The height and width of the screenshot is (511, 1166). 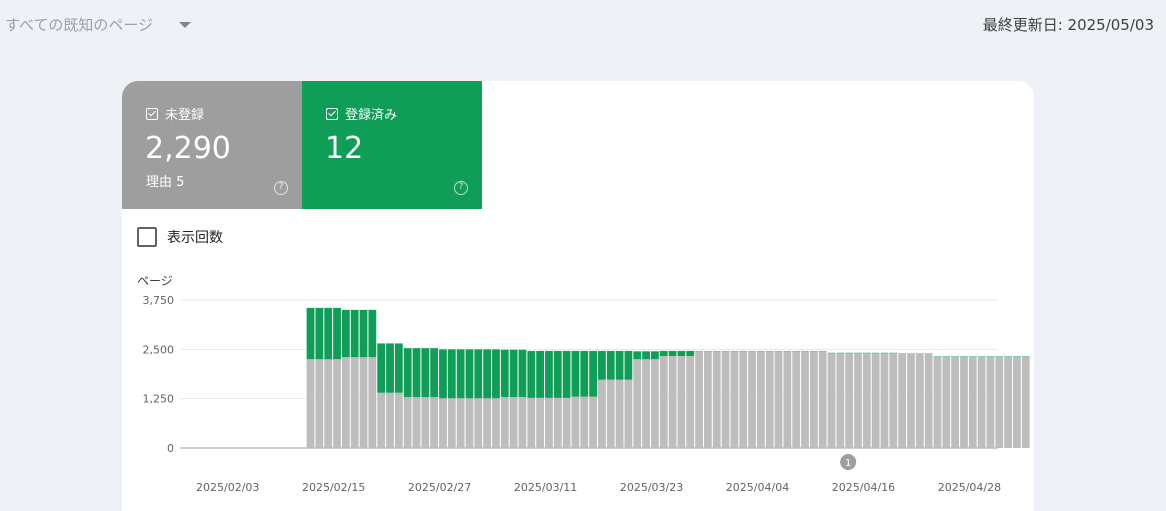 What do you see at coordinates (757, 487) in the screenshot?
I see `x-tick-label: 2025/04/04` at bounding box center [757, 487].